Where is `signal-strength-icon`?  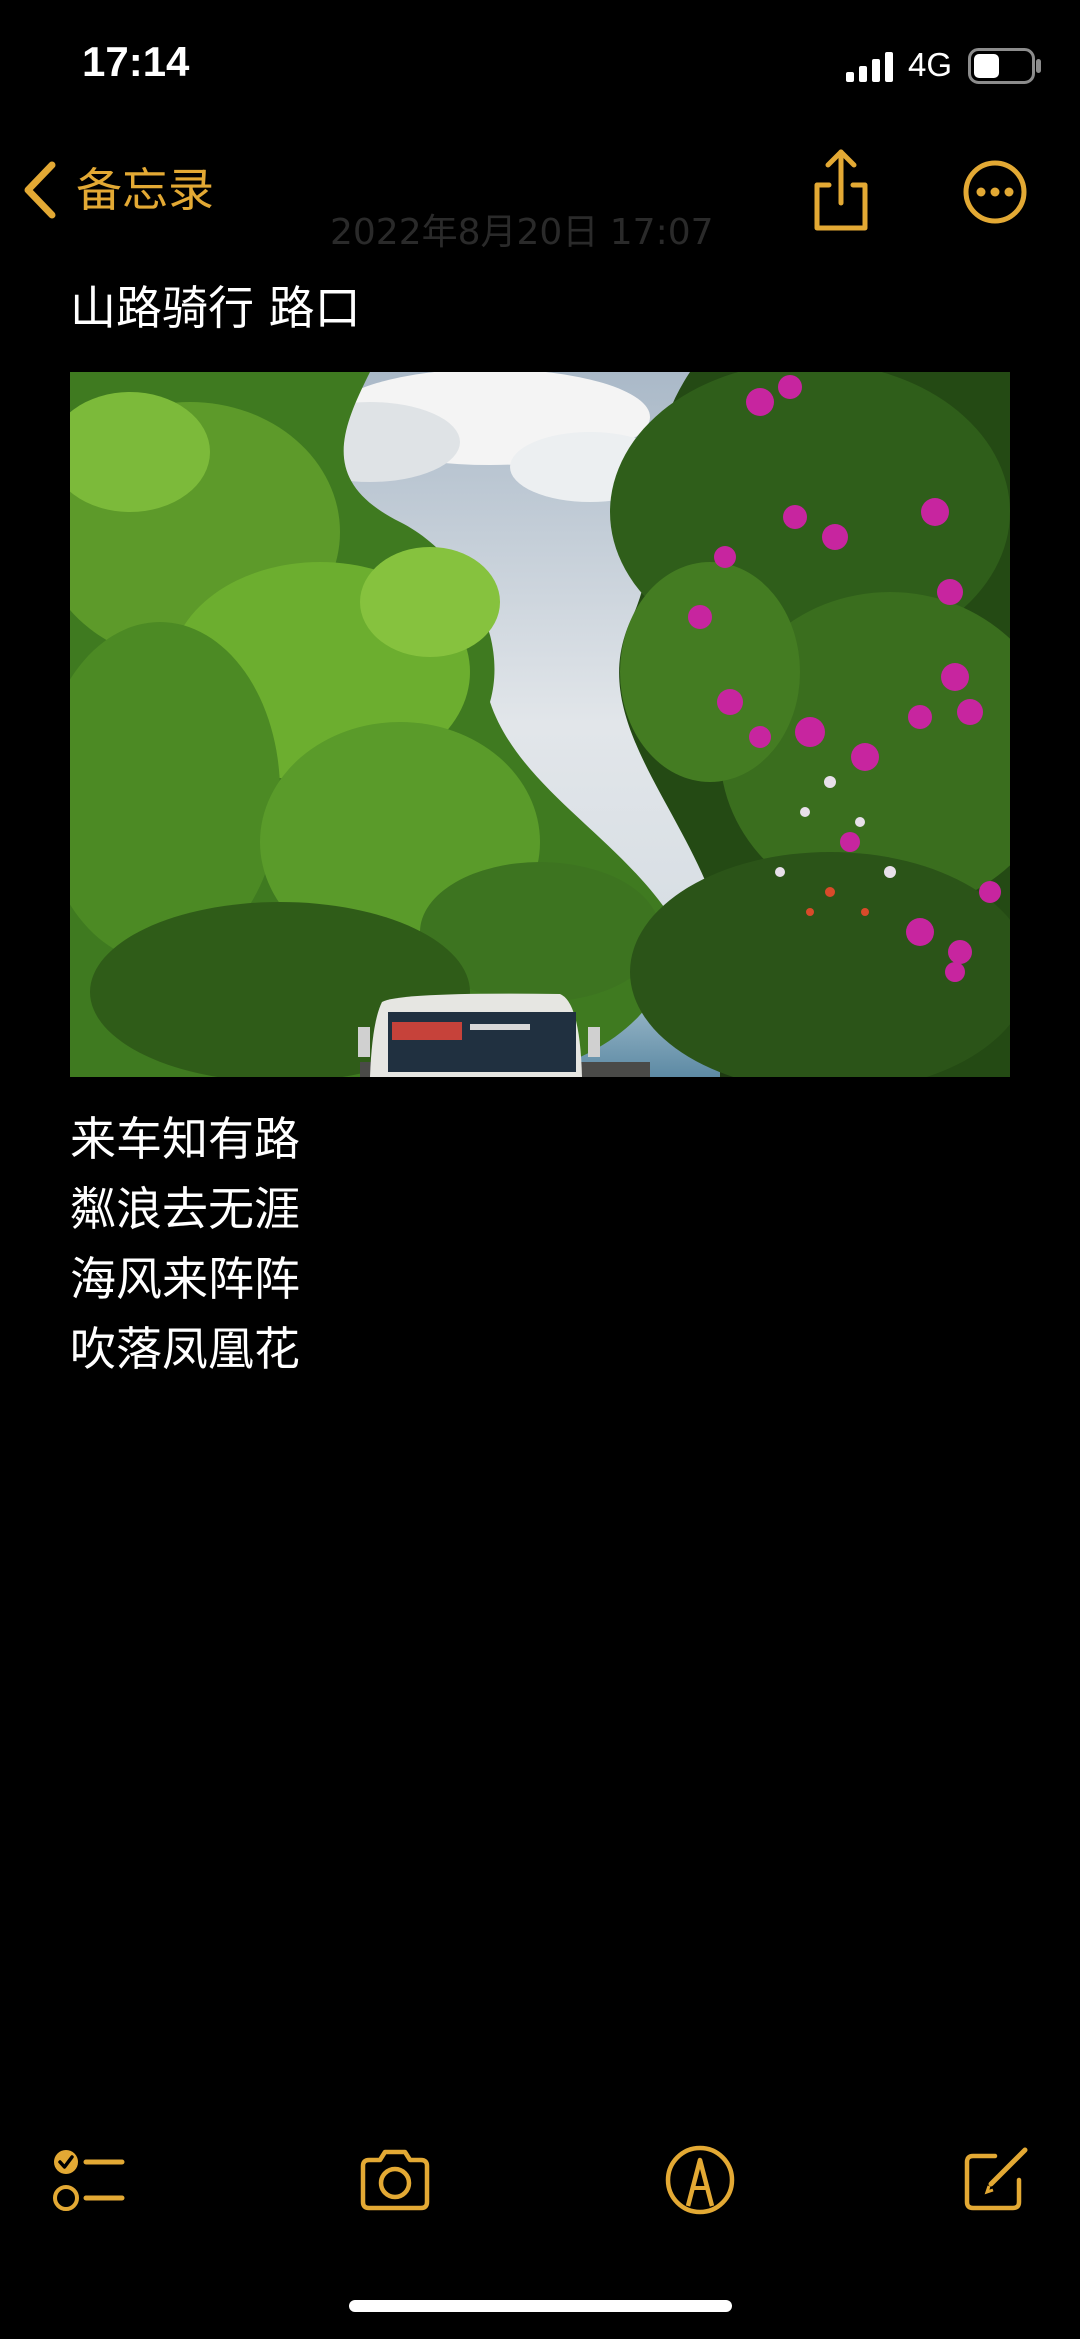 signal-strength-icon is located at coordinates (869, 67).